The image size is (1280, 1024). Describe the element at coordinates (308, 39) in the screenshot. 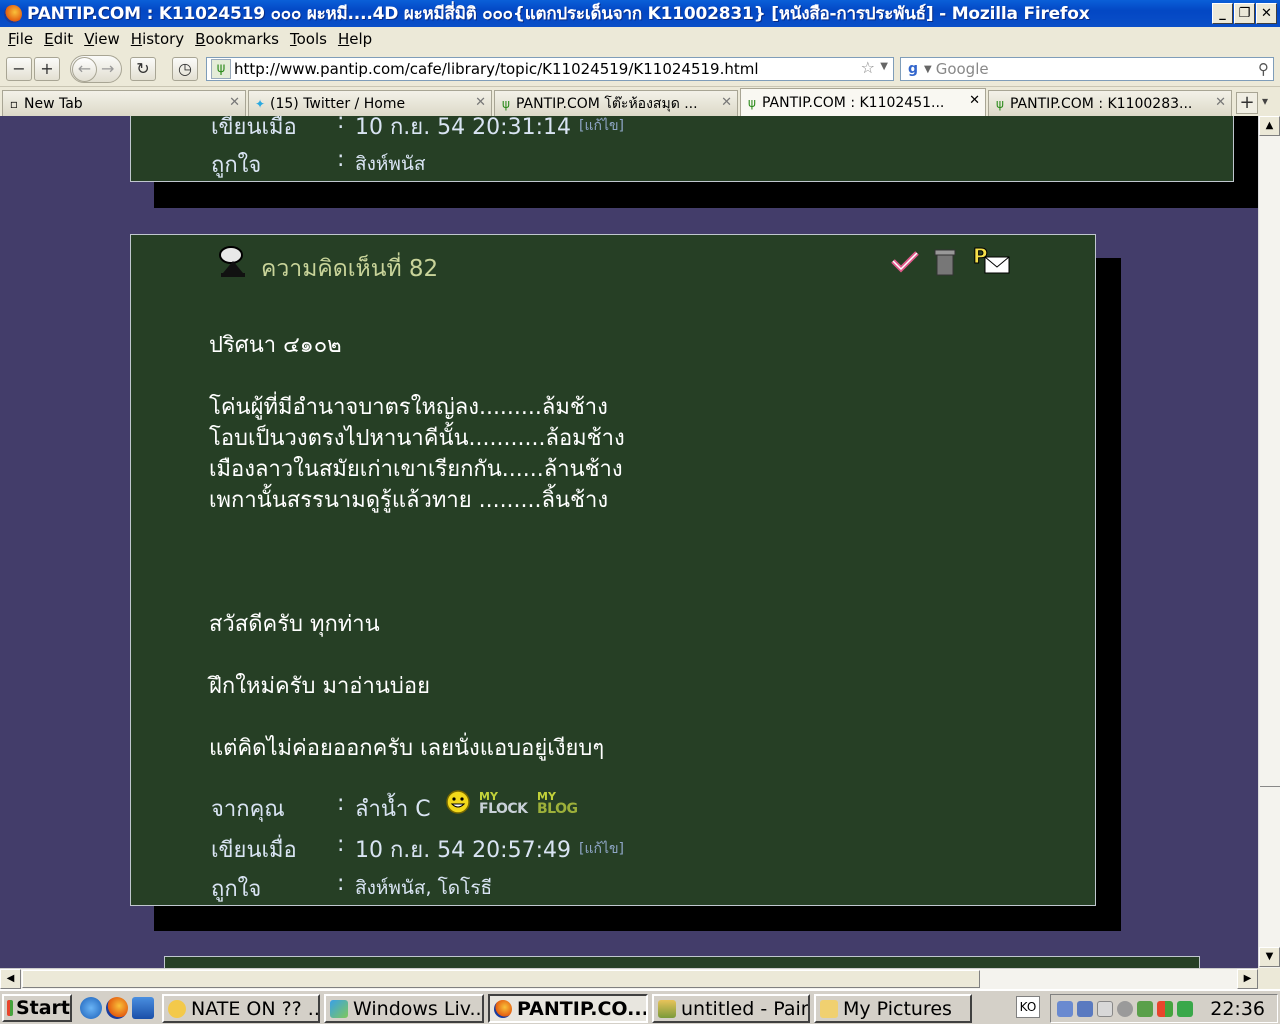

I see `menu-tools: Tools` at that location.